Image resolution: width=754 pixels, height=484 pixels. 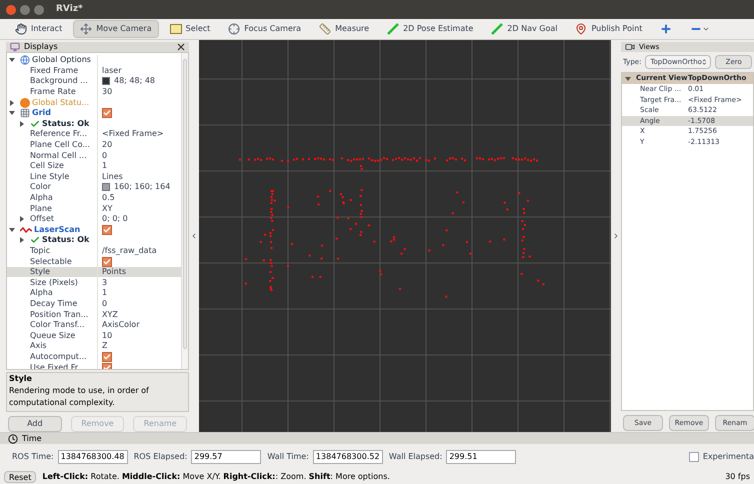 What do you see at coordinates (114, 272) in the screenshot?
I see `property-value: Points` at bounding box center [114, 272].